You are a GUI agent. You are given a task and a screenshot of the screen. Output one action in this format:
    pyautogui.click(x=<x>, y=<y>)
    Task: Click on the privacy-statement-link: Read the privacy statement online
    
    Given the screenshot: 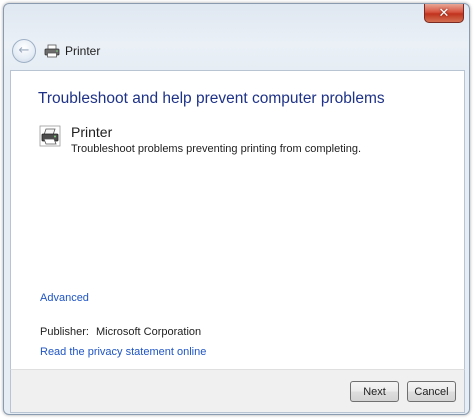 What is the action you would take?
    pyautogui.click(x=123, y=352)
    